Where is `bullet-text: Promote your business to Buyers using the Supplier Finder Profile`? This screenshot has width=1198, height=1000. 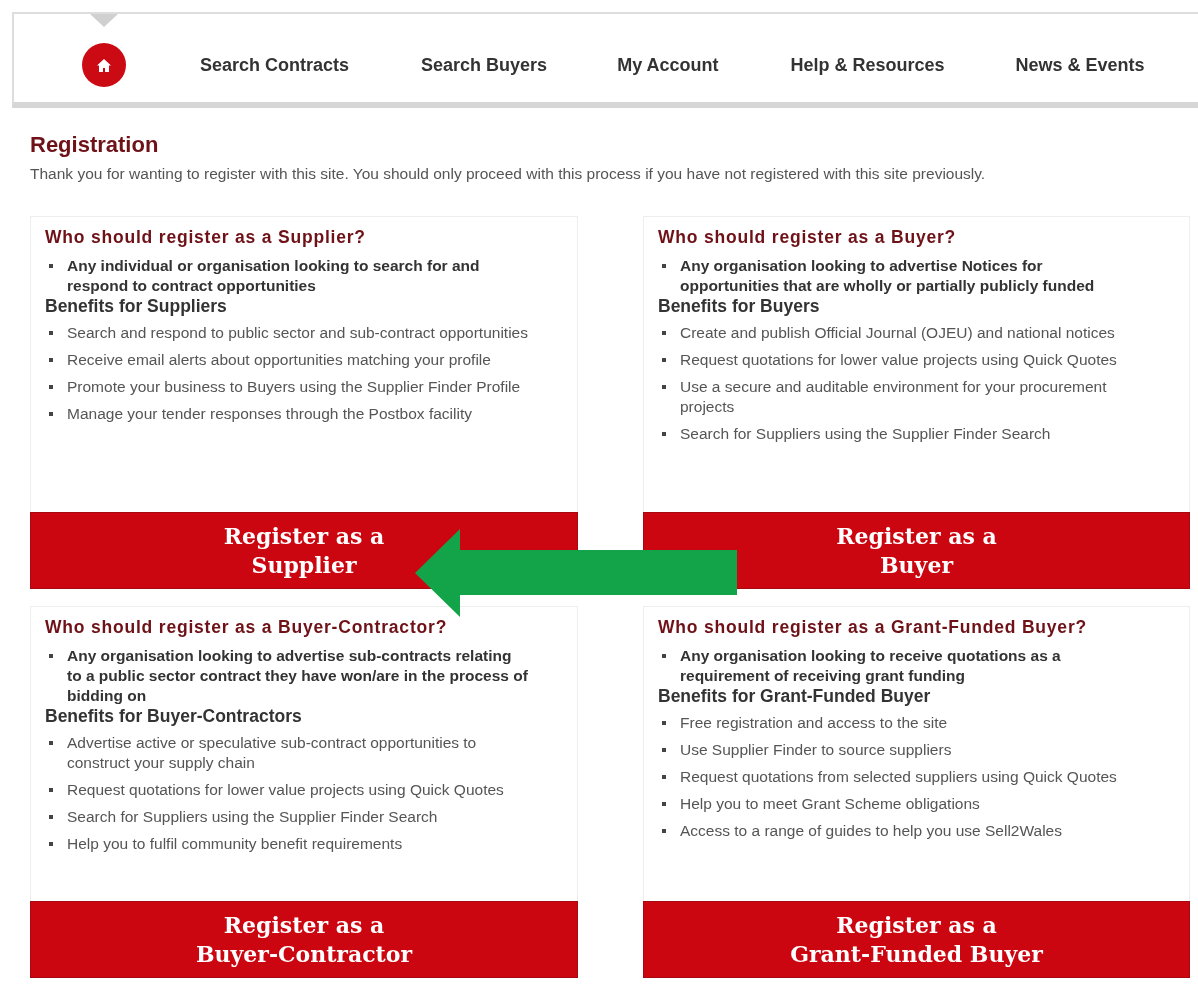
bullet-text: Promote your business to Buyers using the Supplier Finder Profile is located at coordinates (294, 387).